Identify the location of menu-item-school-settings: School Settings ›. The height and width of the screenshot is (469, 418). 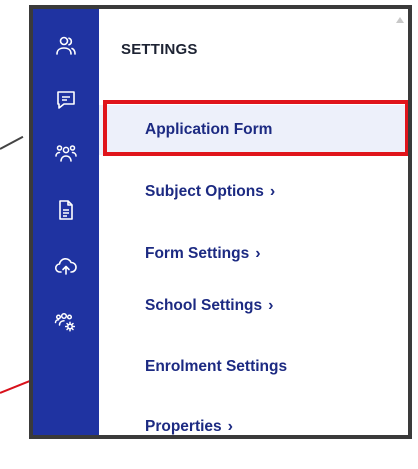
(253, 306).